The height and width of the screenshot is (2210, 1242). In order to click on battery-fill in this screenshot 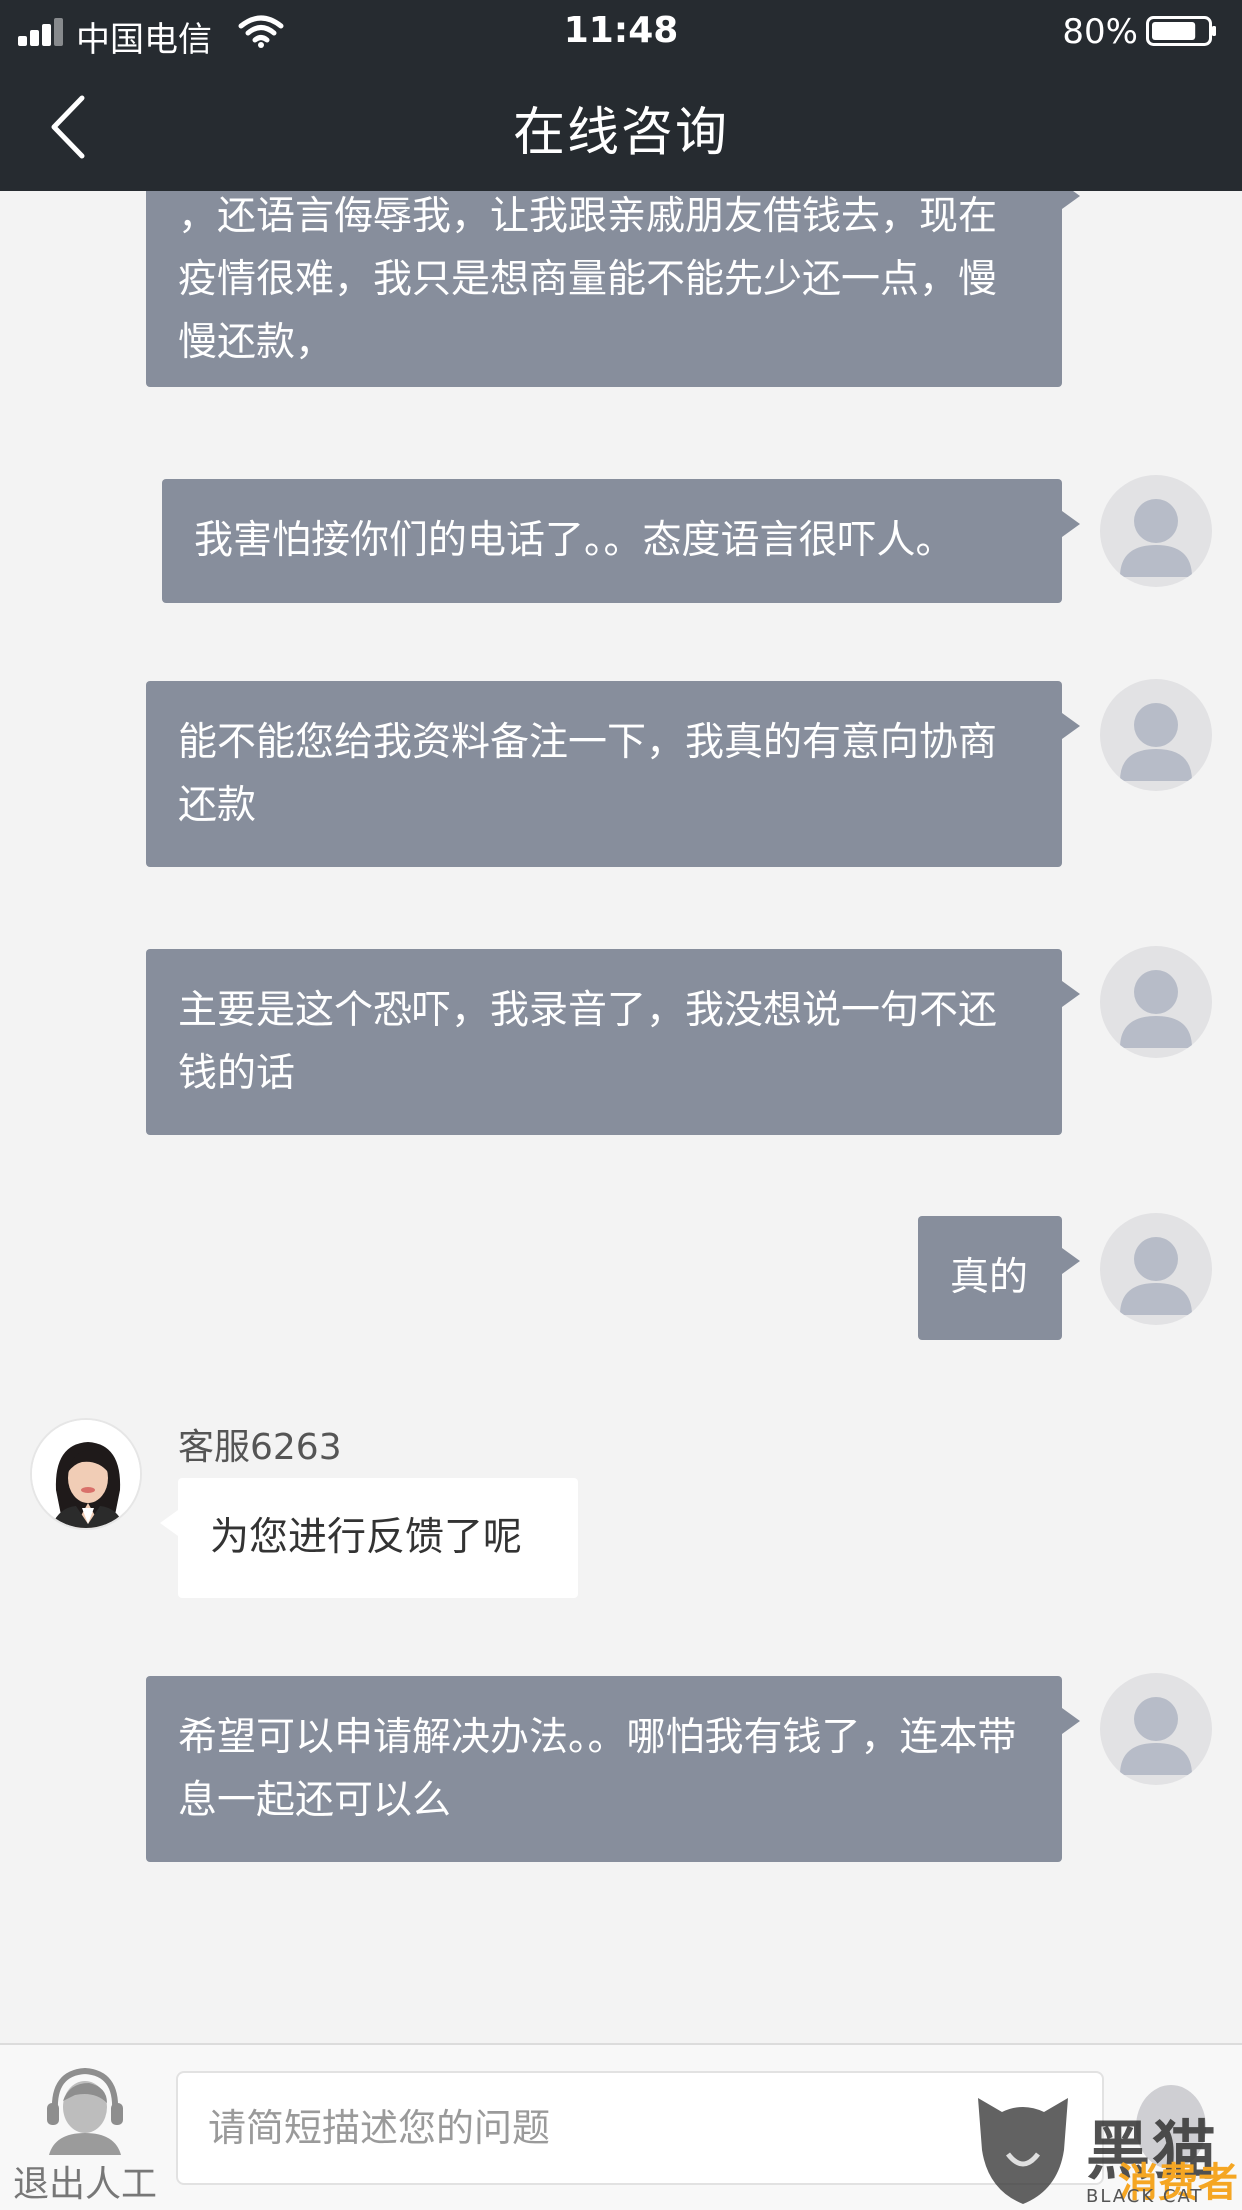, I will do `click(1174, 31)`.